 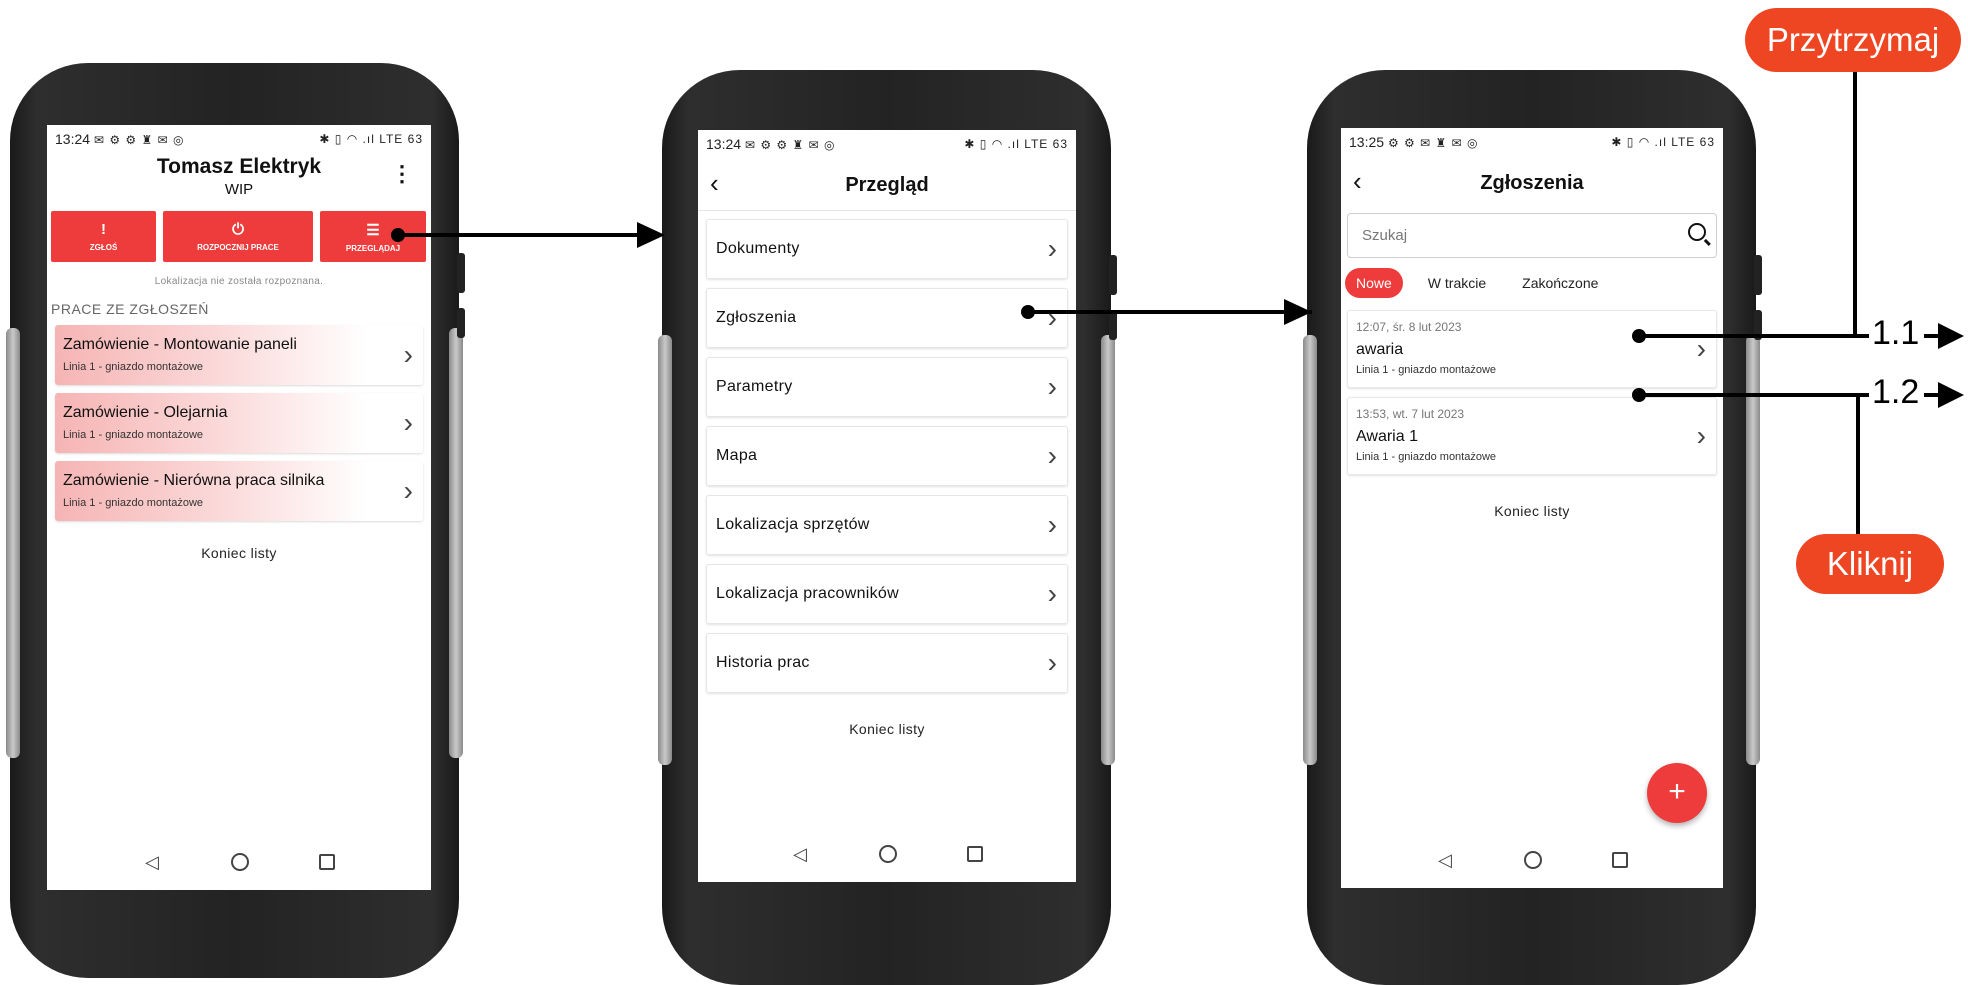 What do you see at coordinates (1853, 40) in the screenshot?
I see `hold-label: Przytrzymaj` at bounding box center [1853, 40].